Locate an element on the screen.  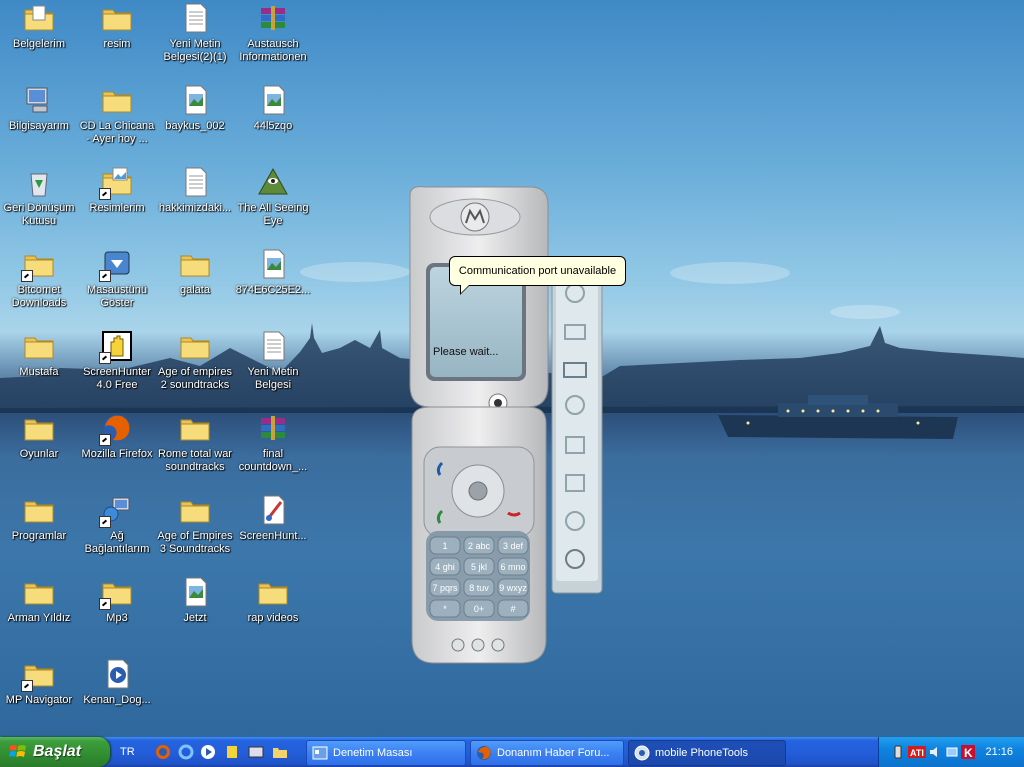
keypad-key: 0+ is located at coordinates (479, 608).